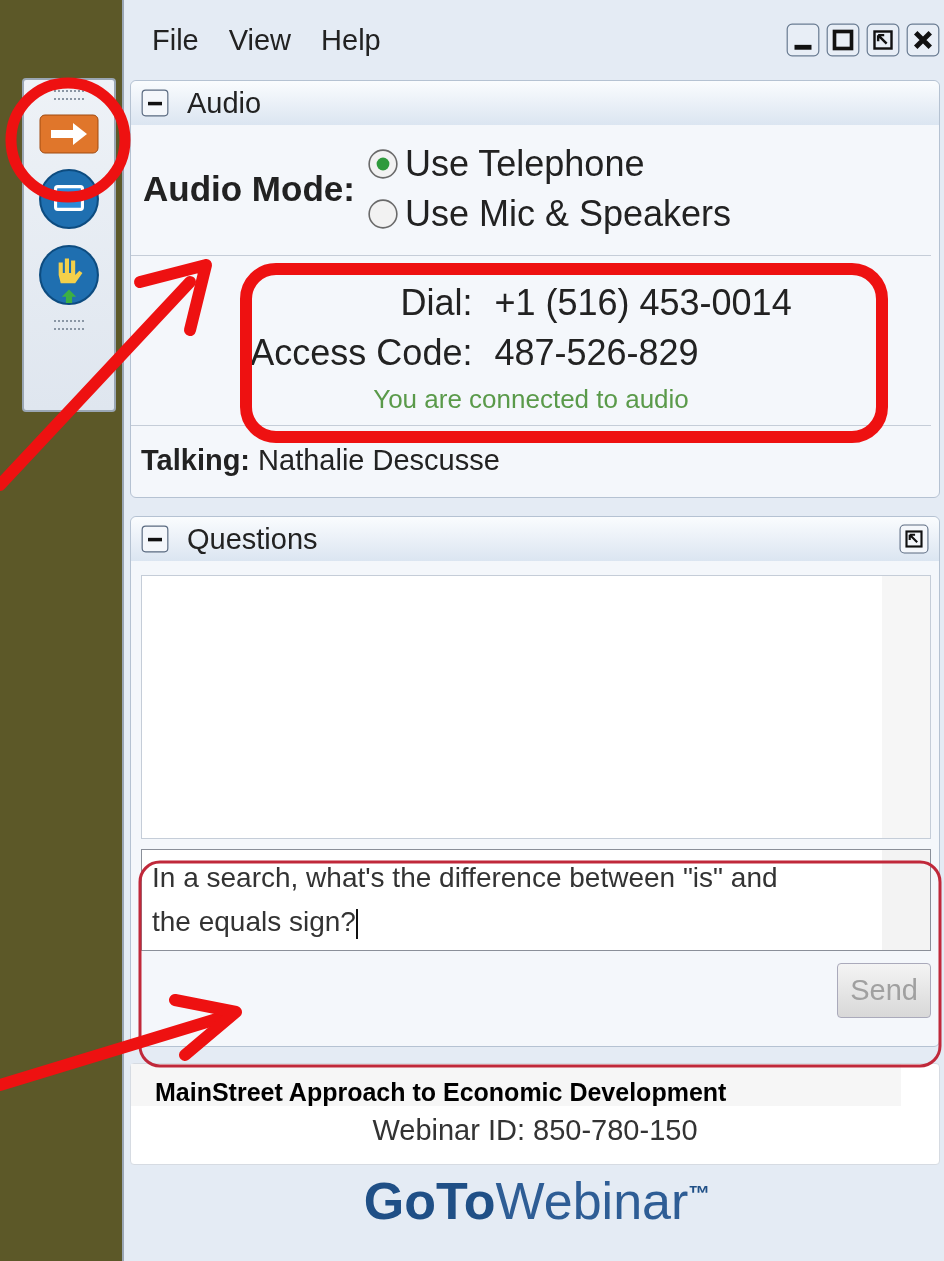 Image resolution: width=944 pixels, height=1261 pixels. I want to click on logo: GoToWebinar$^{™}$, so click(537, 1201).